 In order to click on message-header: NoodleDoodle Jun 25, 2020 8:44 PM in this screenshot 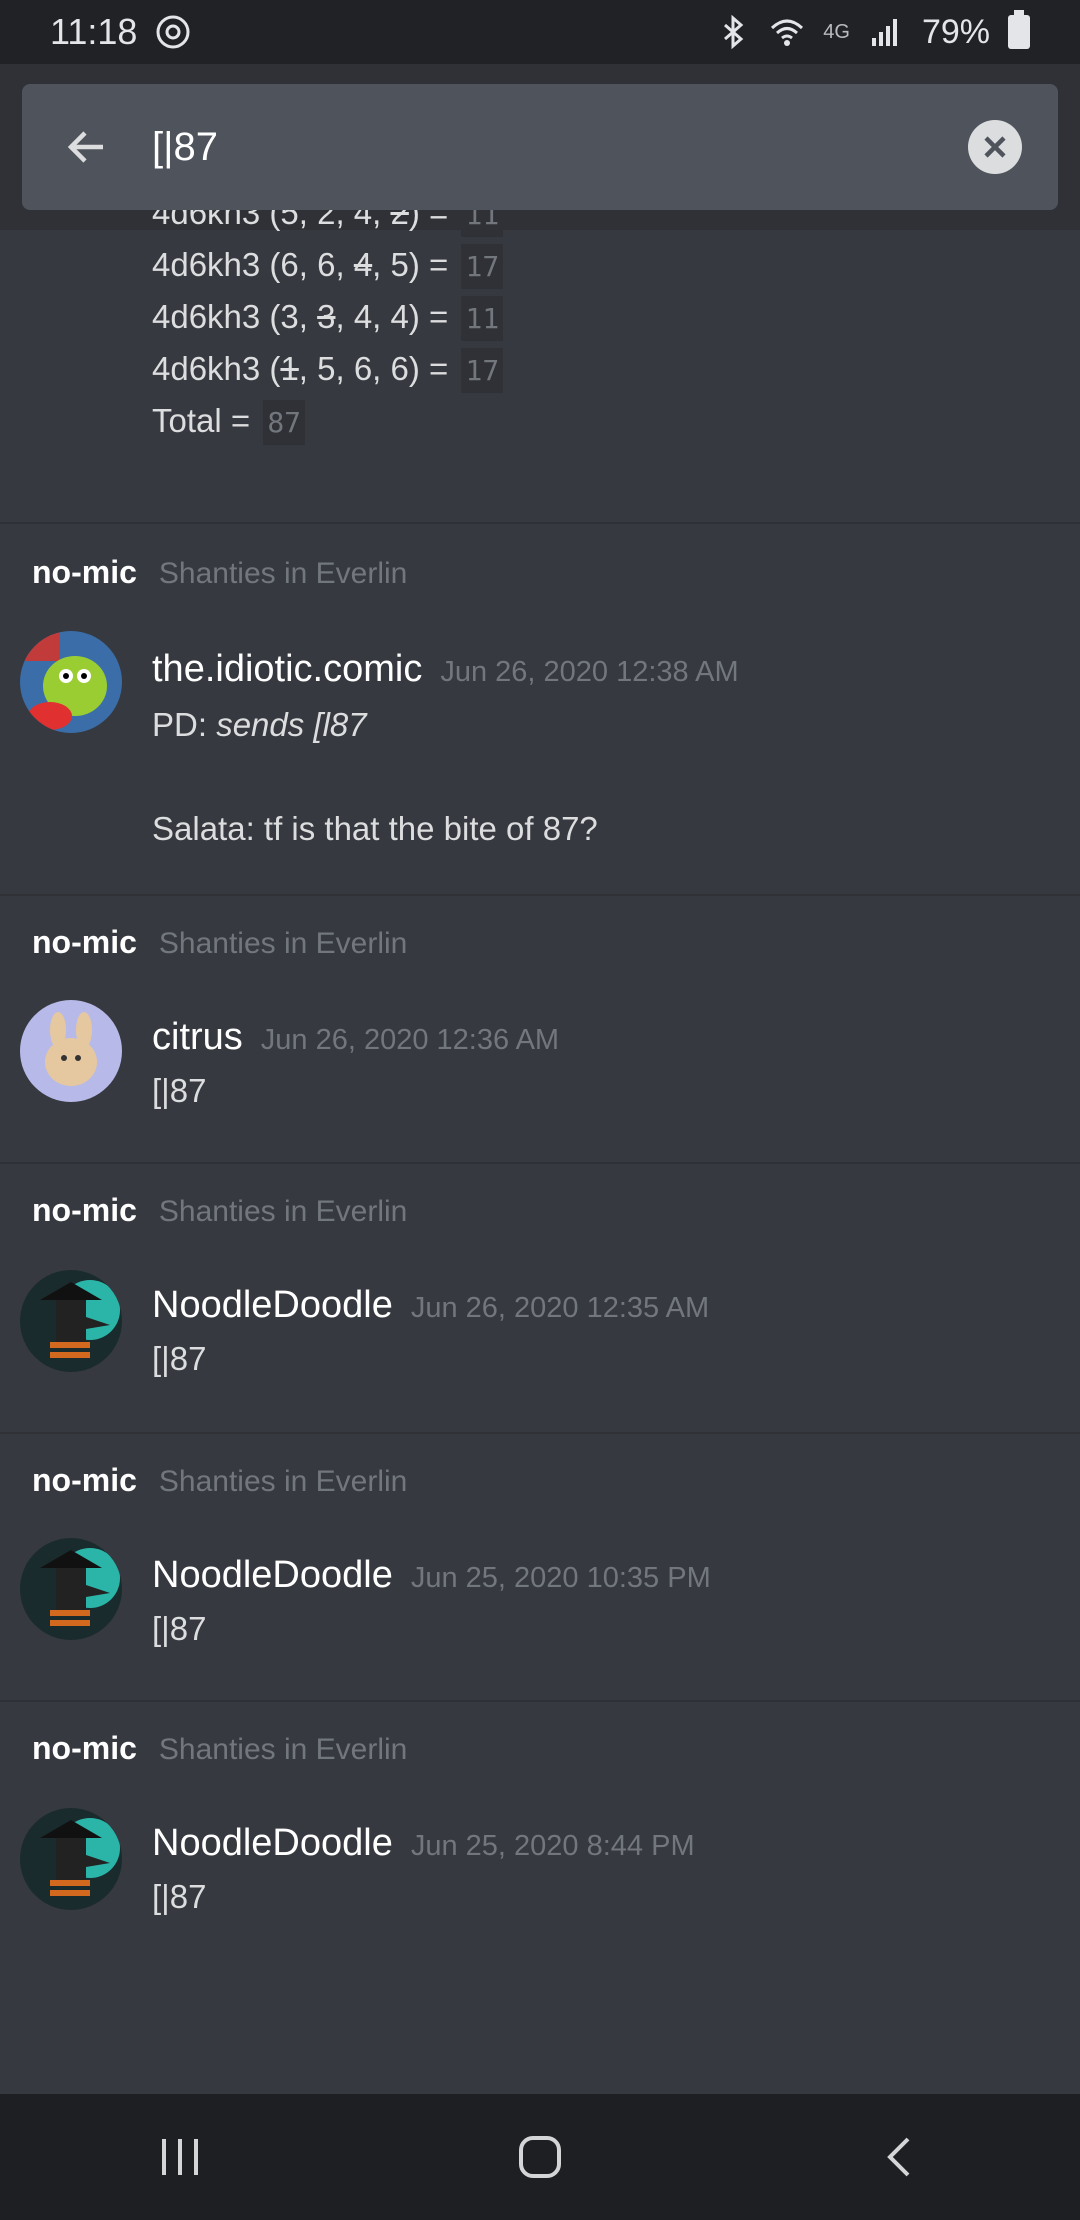, I will do `click(423, 1843)`.